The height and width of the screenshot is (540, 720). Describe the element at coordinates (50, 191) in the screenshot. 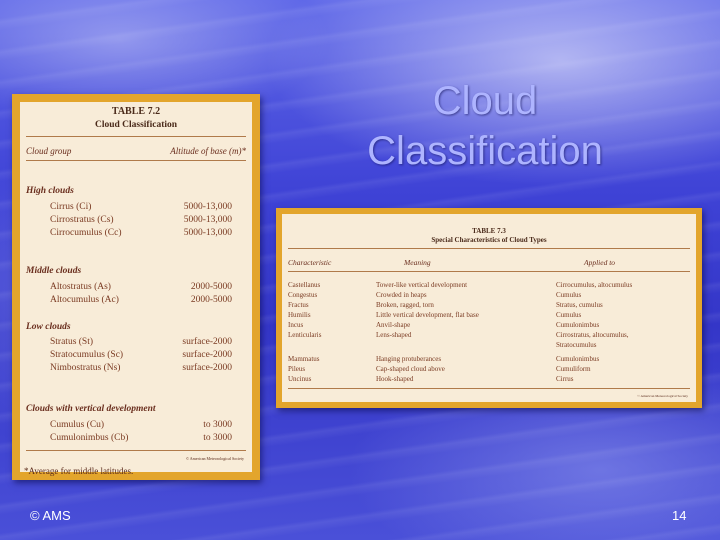

I see `group-high-clouds: High clouds` at that location.